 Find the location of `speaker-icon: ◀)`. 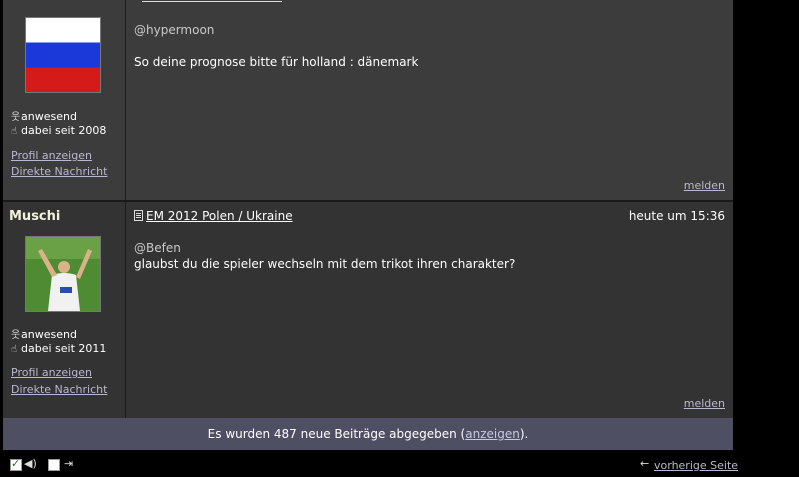

speaker-icon: ◀) is located at coordinates (30, 463).